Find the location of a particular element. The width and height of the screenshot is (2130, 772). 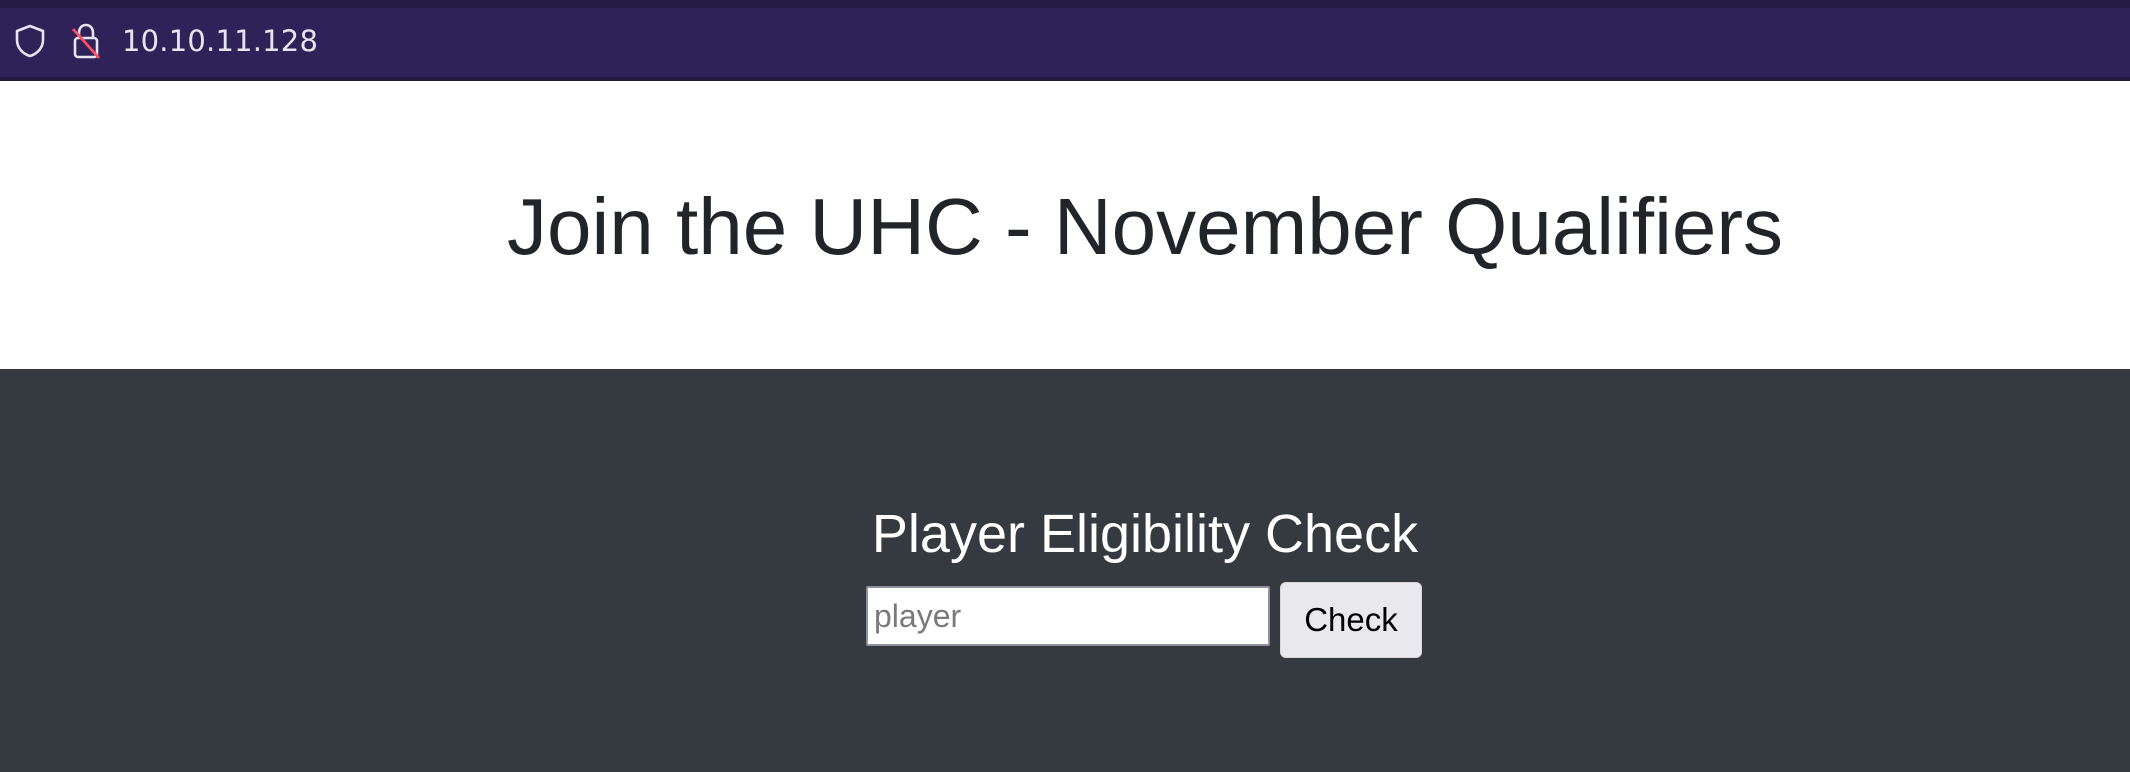

browser-url-bar: 10.10.11.128 is located at coordinates (1065, 40).